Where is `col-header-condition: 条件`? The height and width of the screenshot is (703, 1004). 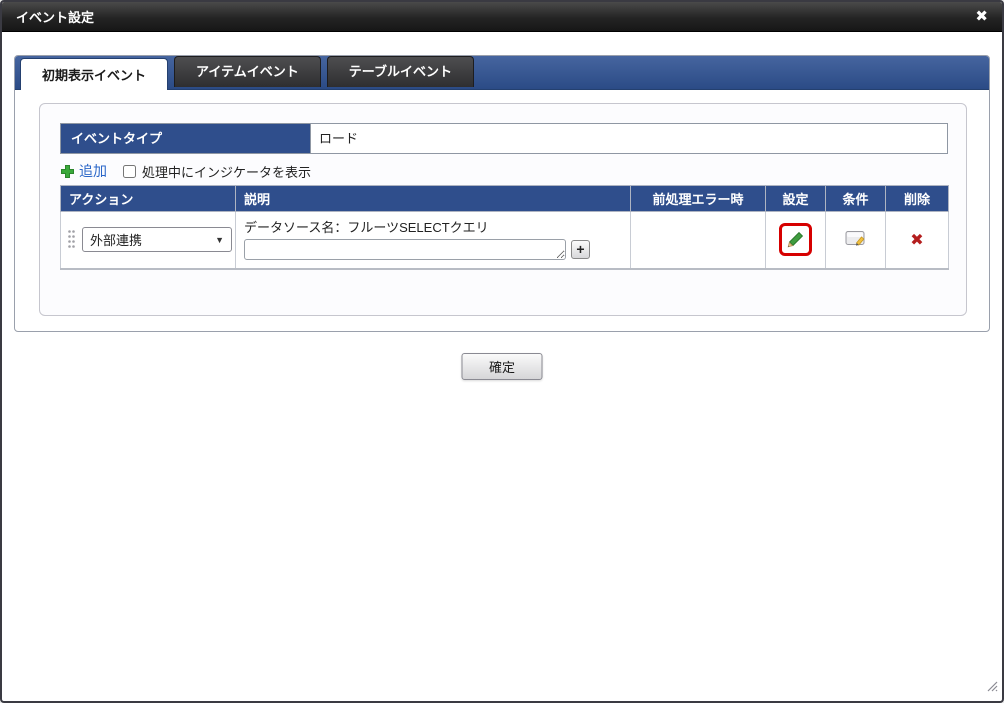 col-header-condition: 条件 is located at coordinates (855, 198).